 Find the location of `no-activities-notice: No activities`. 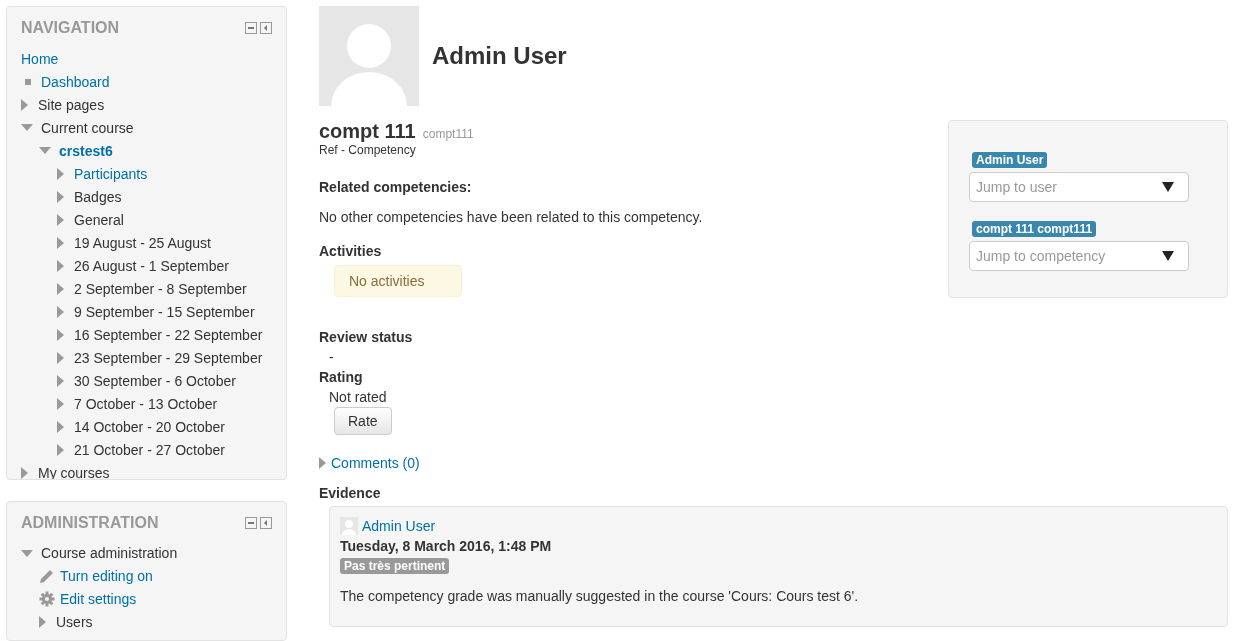

no-activities-notice: No activities is located at coordinates (398, 281).